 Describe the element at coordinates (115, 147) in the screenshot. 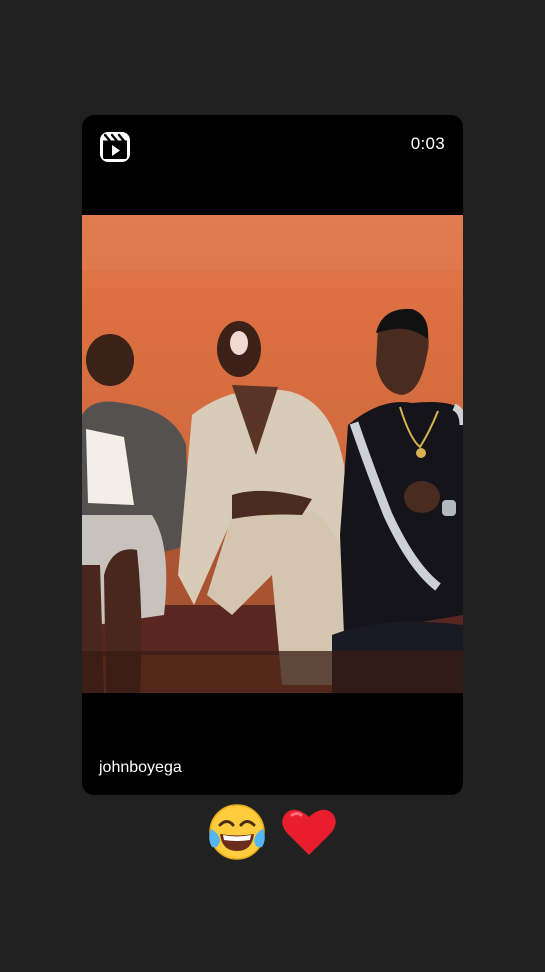

I see `reels-icon` at that location.